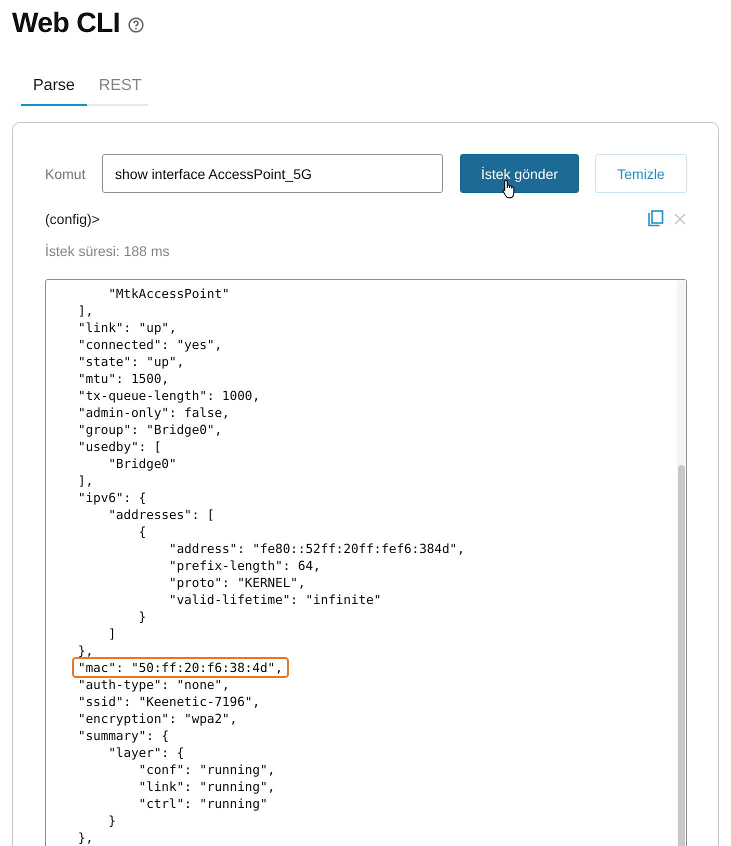  Describe the element at coordinates (72, 218) in the screenshot. I see `prompt-text: (config)>` at that location.